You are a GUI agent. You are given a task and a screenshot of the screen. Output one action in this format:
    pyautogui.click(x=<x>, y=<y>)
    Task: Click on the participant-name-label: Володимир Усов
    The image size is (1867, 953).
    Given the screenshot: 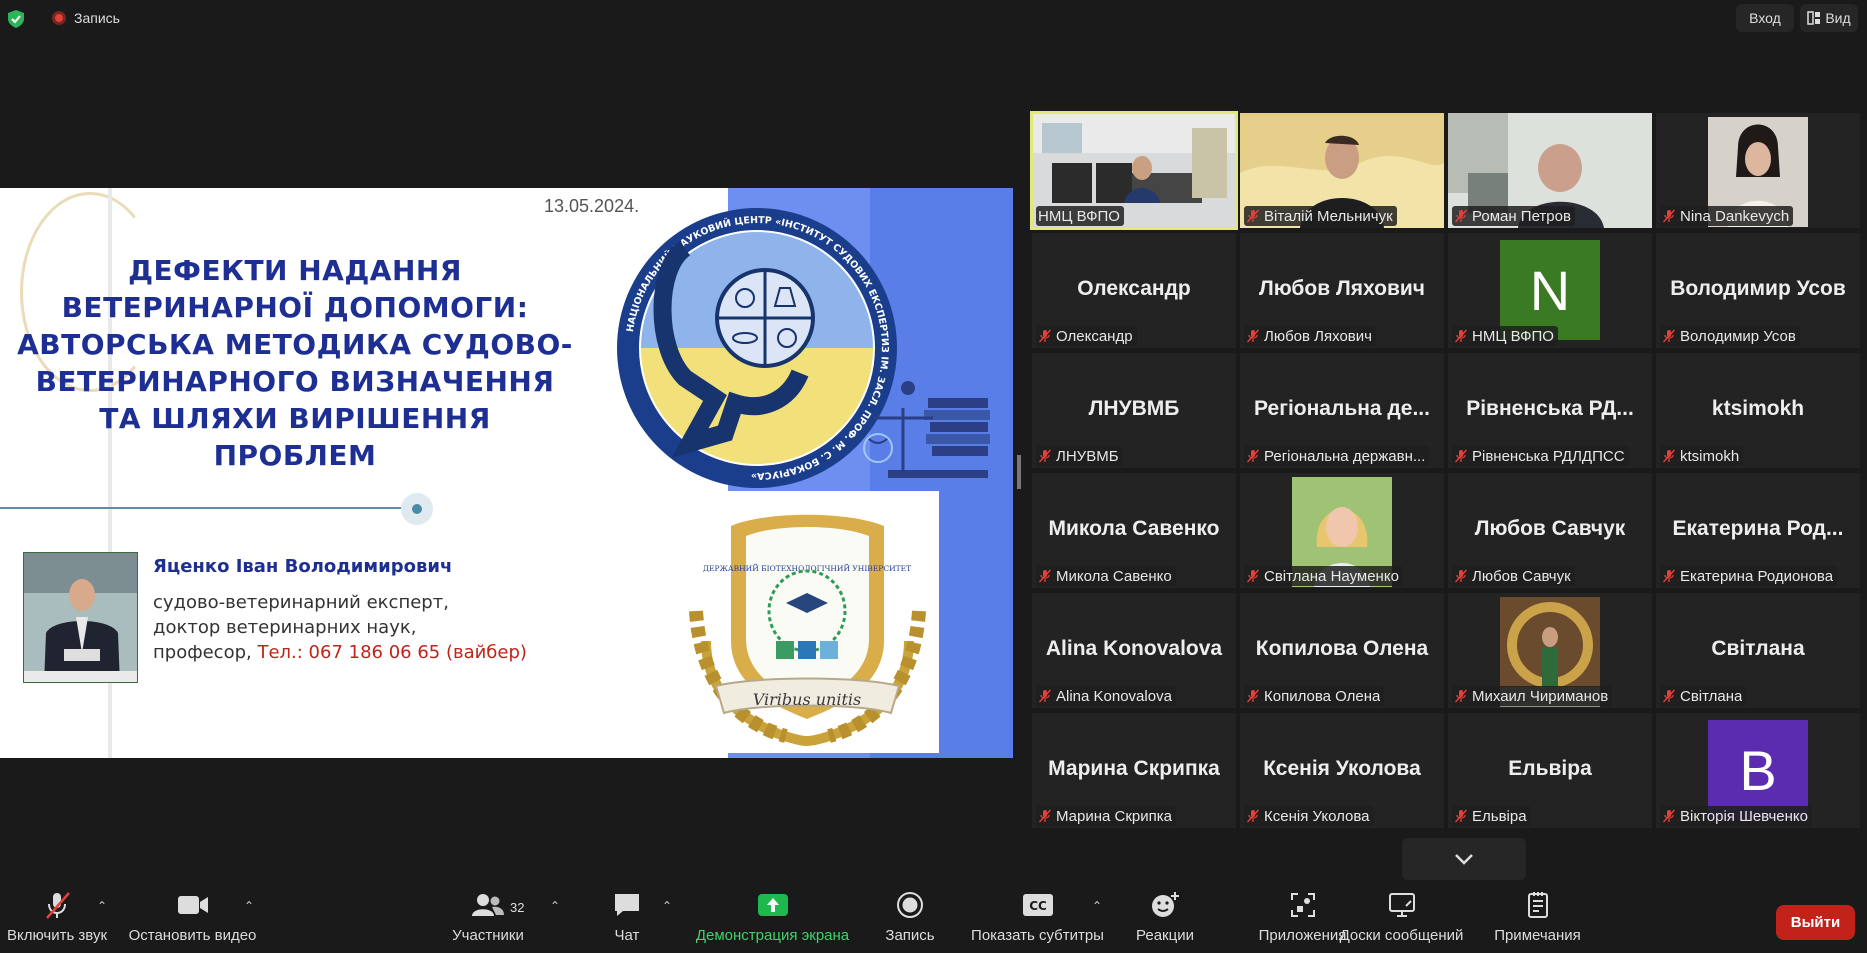 What is the action you would take?
    pyautogui.click(x=1730, y=336)
    